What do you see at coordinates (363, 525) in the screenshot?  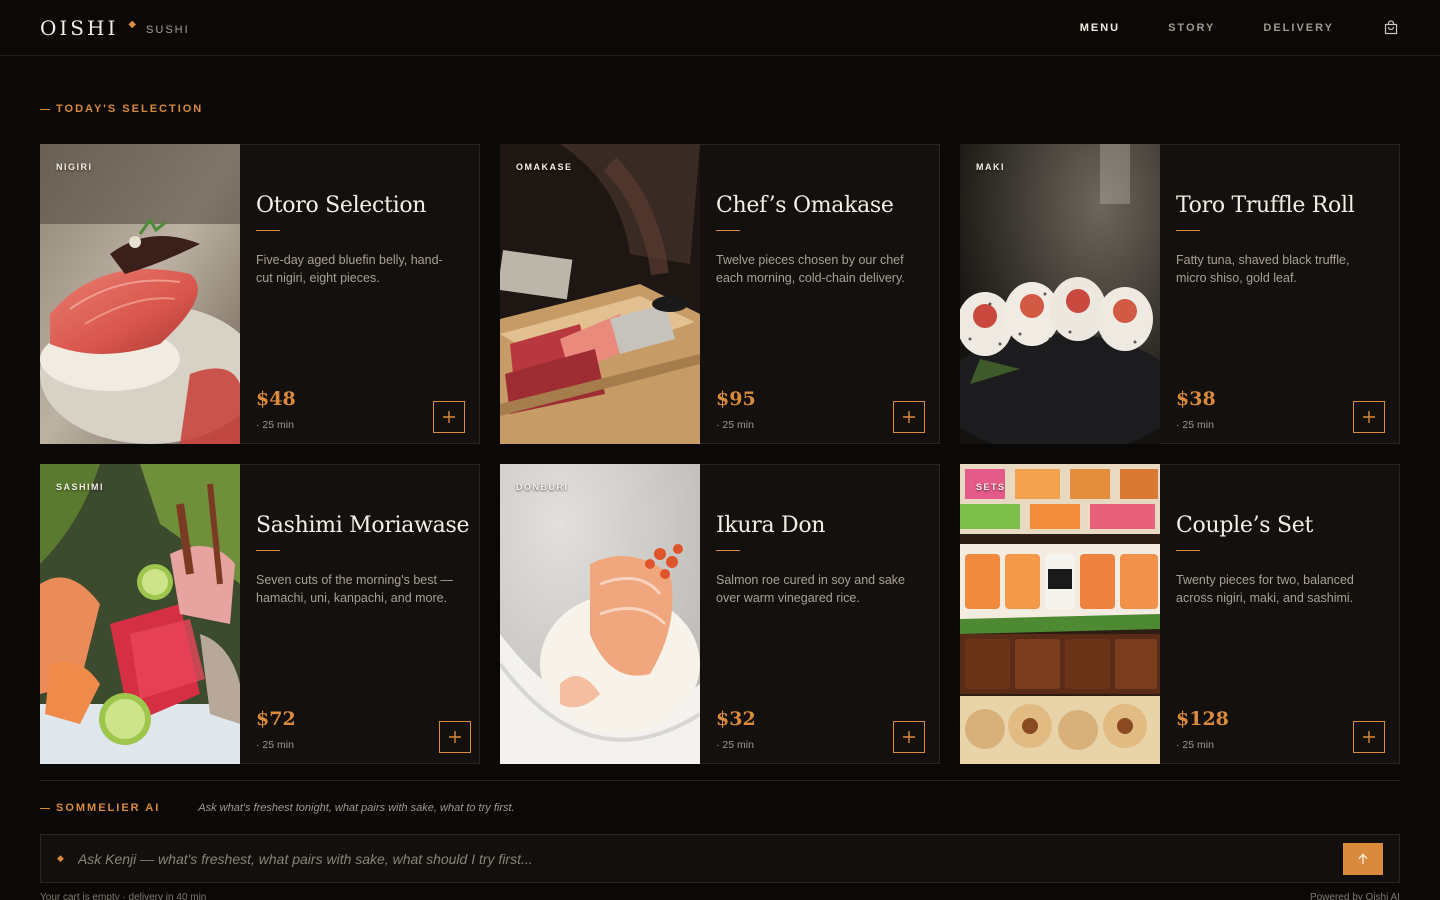 I see `item-title: Sashimi Moriawase` at bounding box center [363, 525].